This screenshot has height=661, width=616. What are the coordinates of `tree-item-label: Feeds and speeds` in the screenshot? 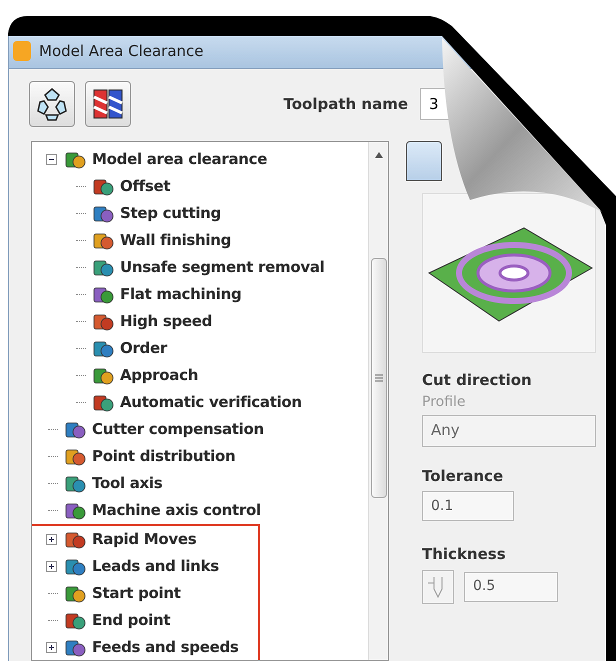 It's located at (165, 647).